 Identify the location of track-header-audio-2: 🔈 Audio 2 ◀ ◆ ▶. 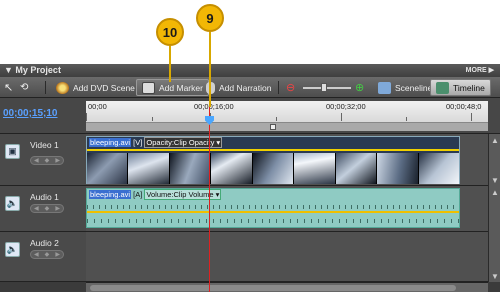
(43, 257).